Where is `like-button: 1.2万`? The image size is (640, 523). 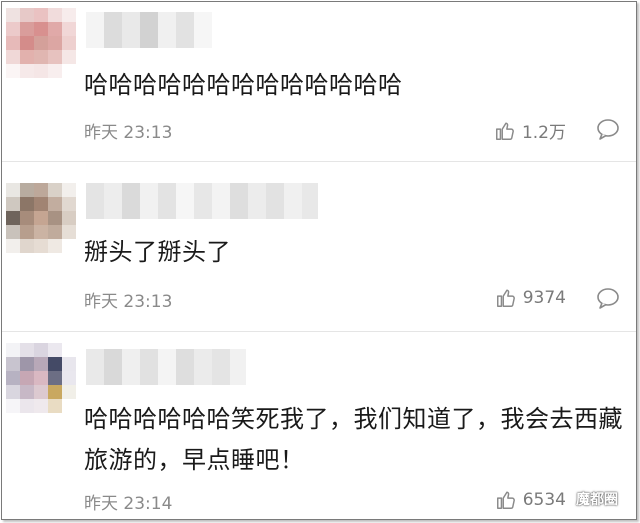 like-button: 1.2万 is located at coordinates (530, 130).